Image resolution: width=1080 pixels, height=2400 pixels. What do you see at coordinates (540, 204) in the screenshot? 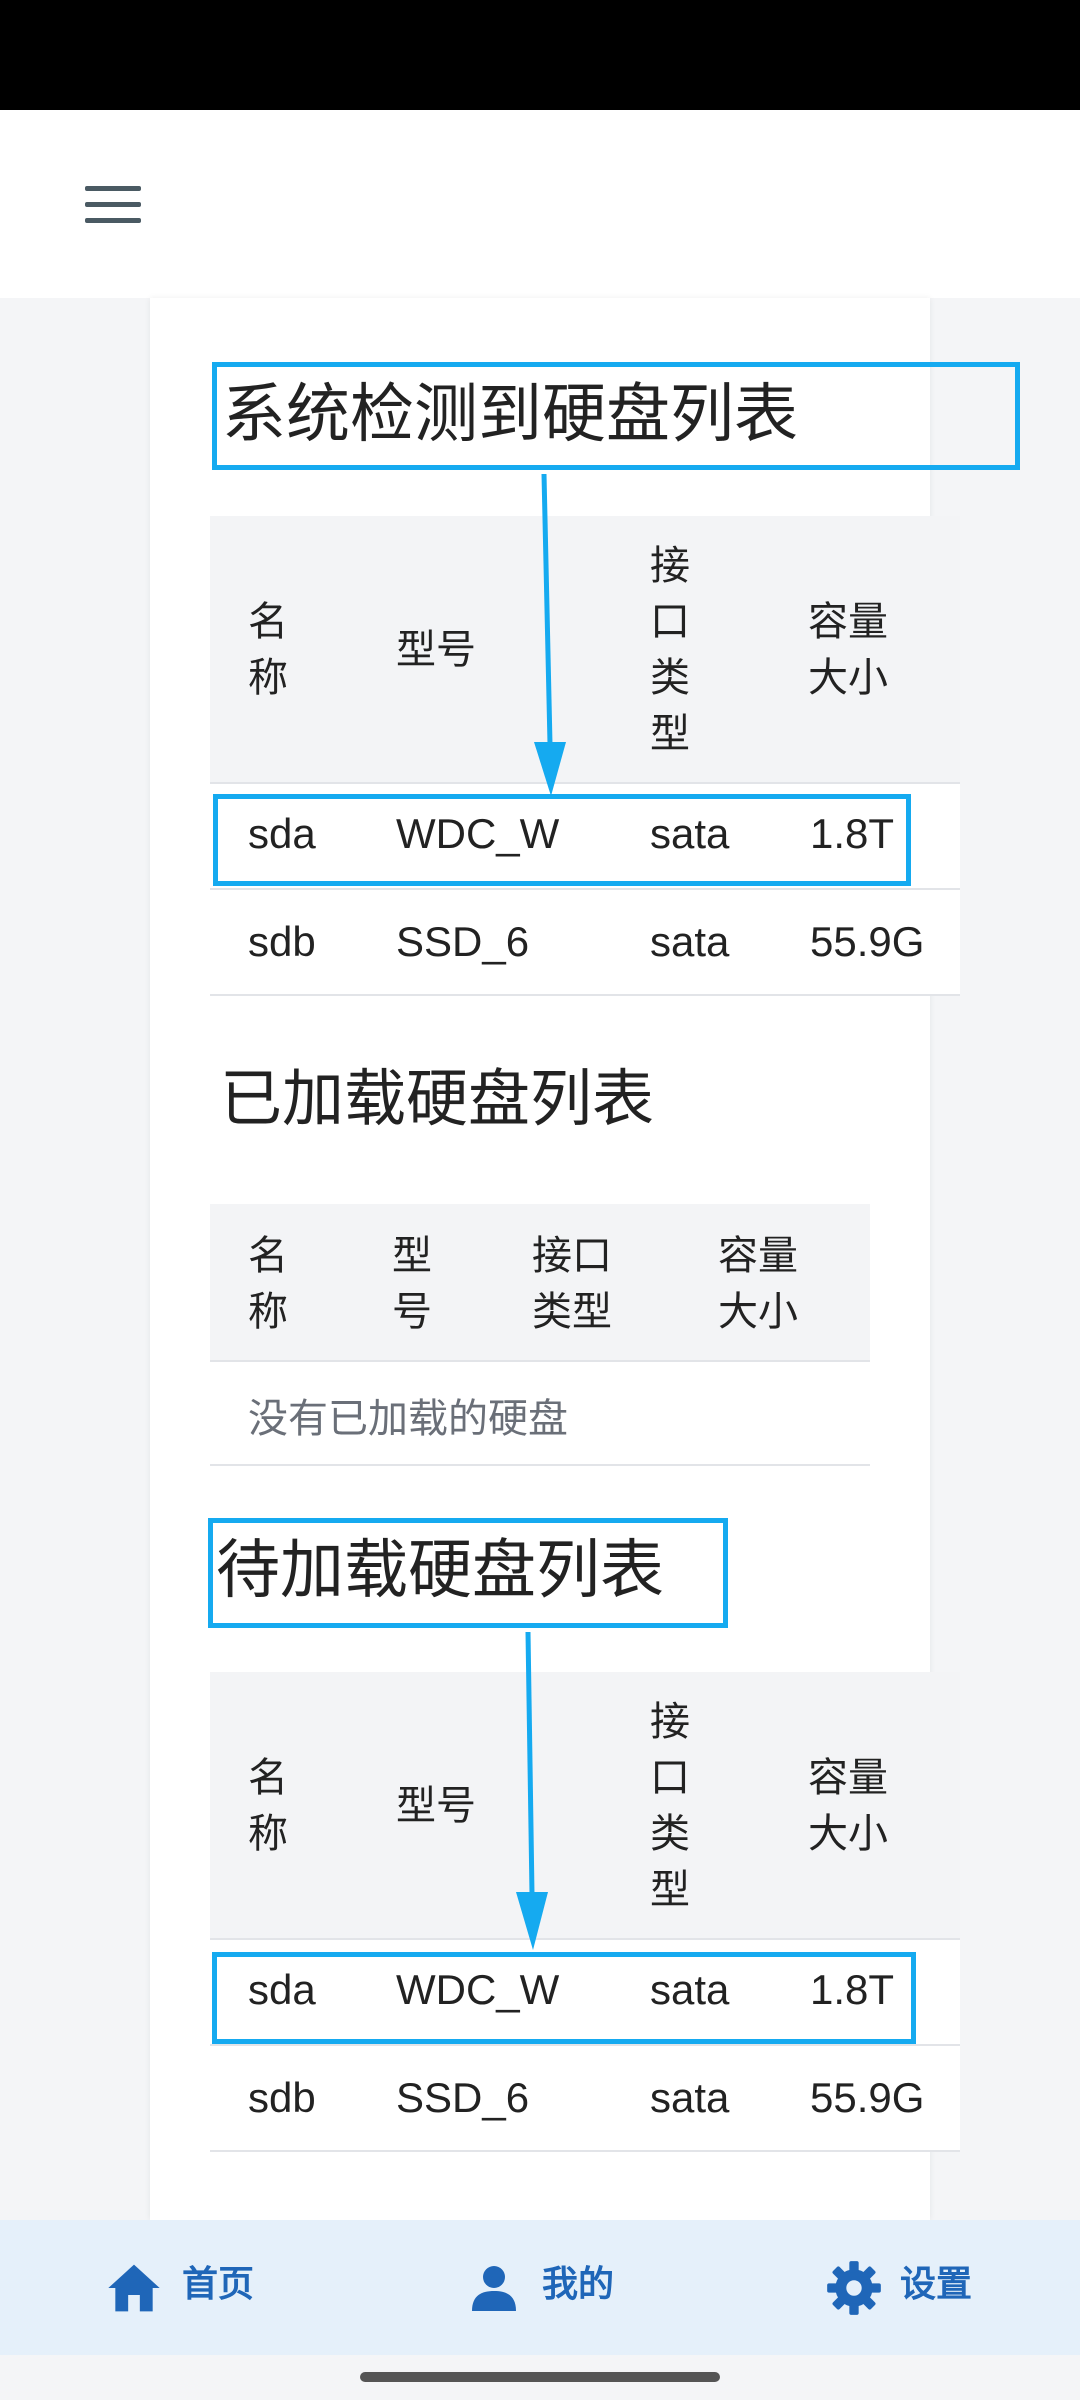
I see `top-app-bar` at bounding box center [540, 204].